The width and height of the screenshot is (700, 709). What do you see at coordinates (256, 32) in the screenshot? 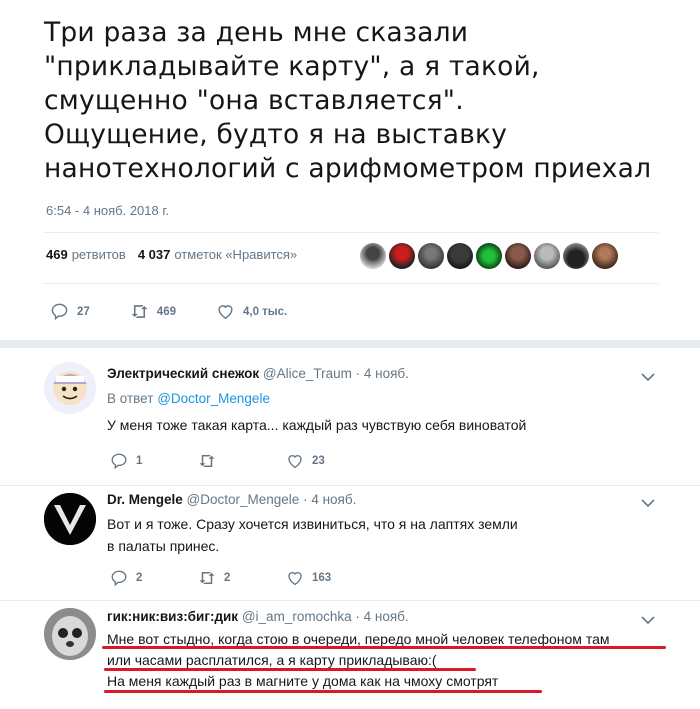
I see `tweet-text-line: Три раза за день мне сказали` at bounding box center [256, 32].